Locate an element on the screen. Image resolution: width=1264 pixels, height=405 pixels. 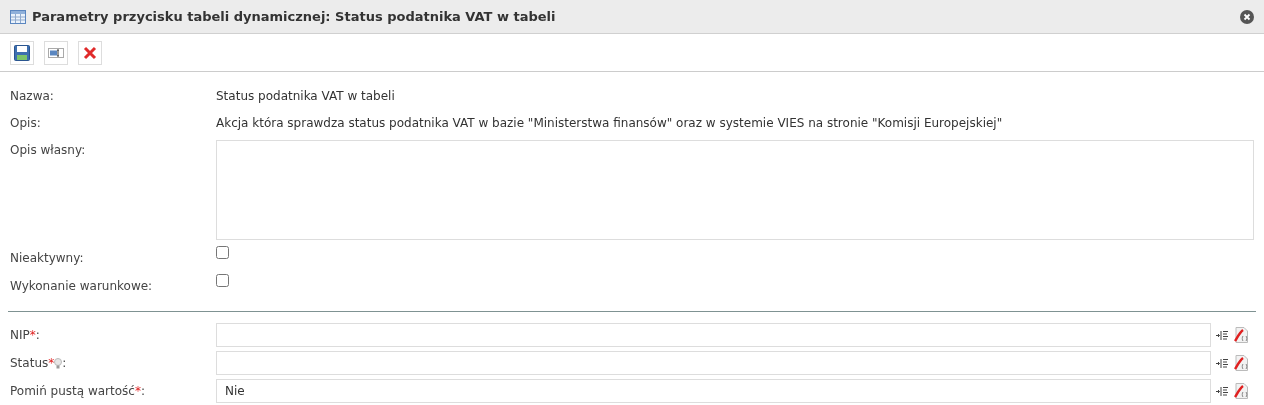
field-label: Opis własny: is located at coordinates (48, 150).